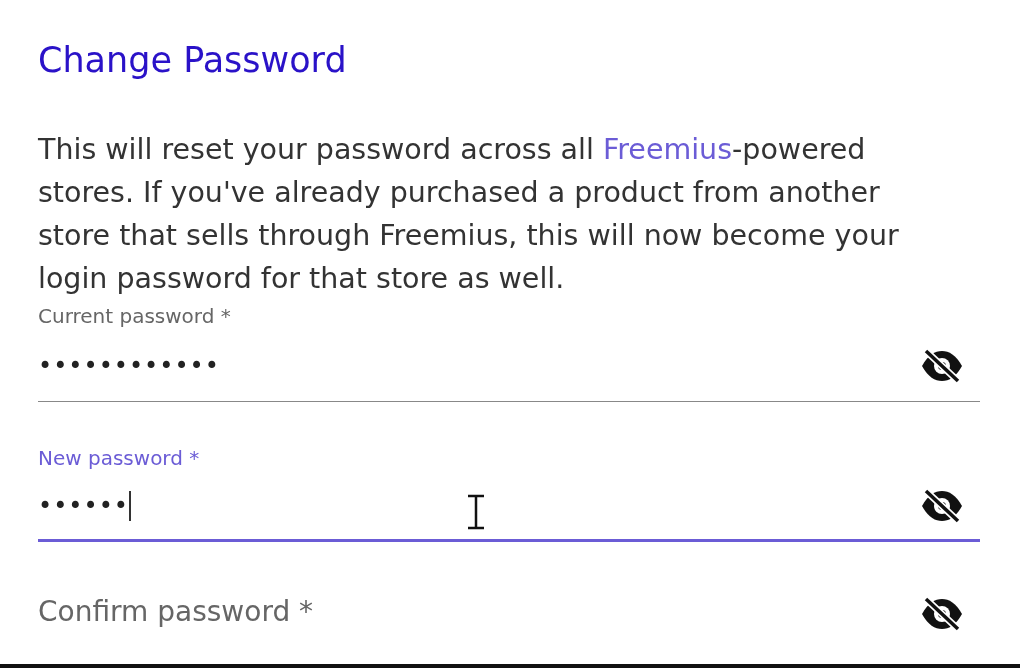 This screenshot has height=668, width=1020. I want to click on password-dots: ••••••••••••, so click(129, 365).